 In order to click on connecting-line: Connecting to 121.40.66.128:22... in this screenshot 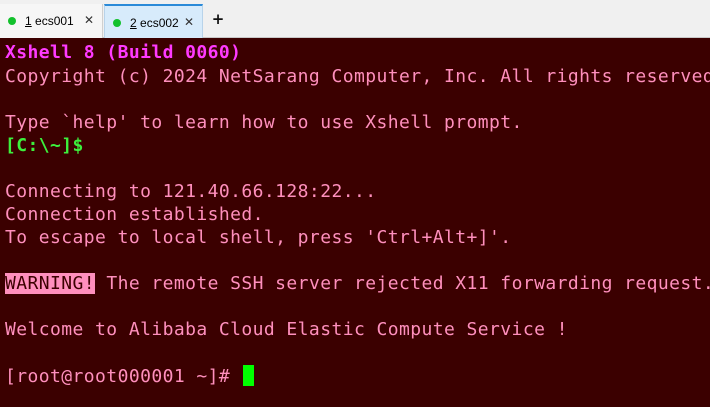, I will do `click(191, 191)`.